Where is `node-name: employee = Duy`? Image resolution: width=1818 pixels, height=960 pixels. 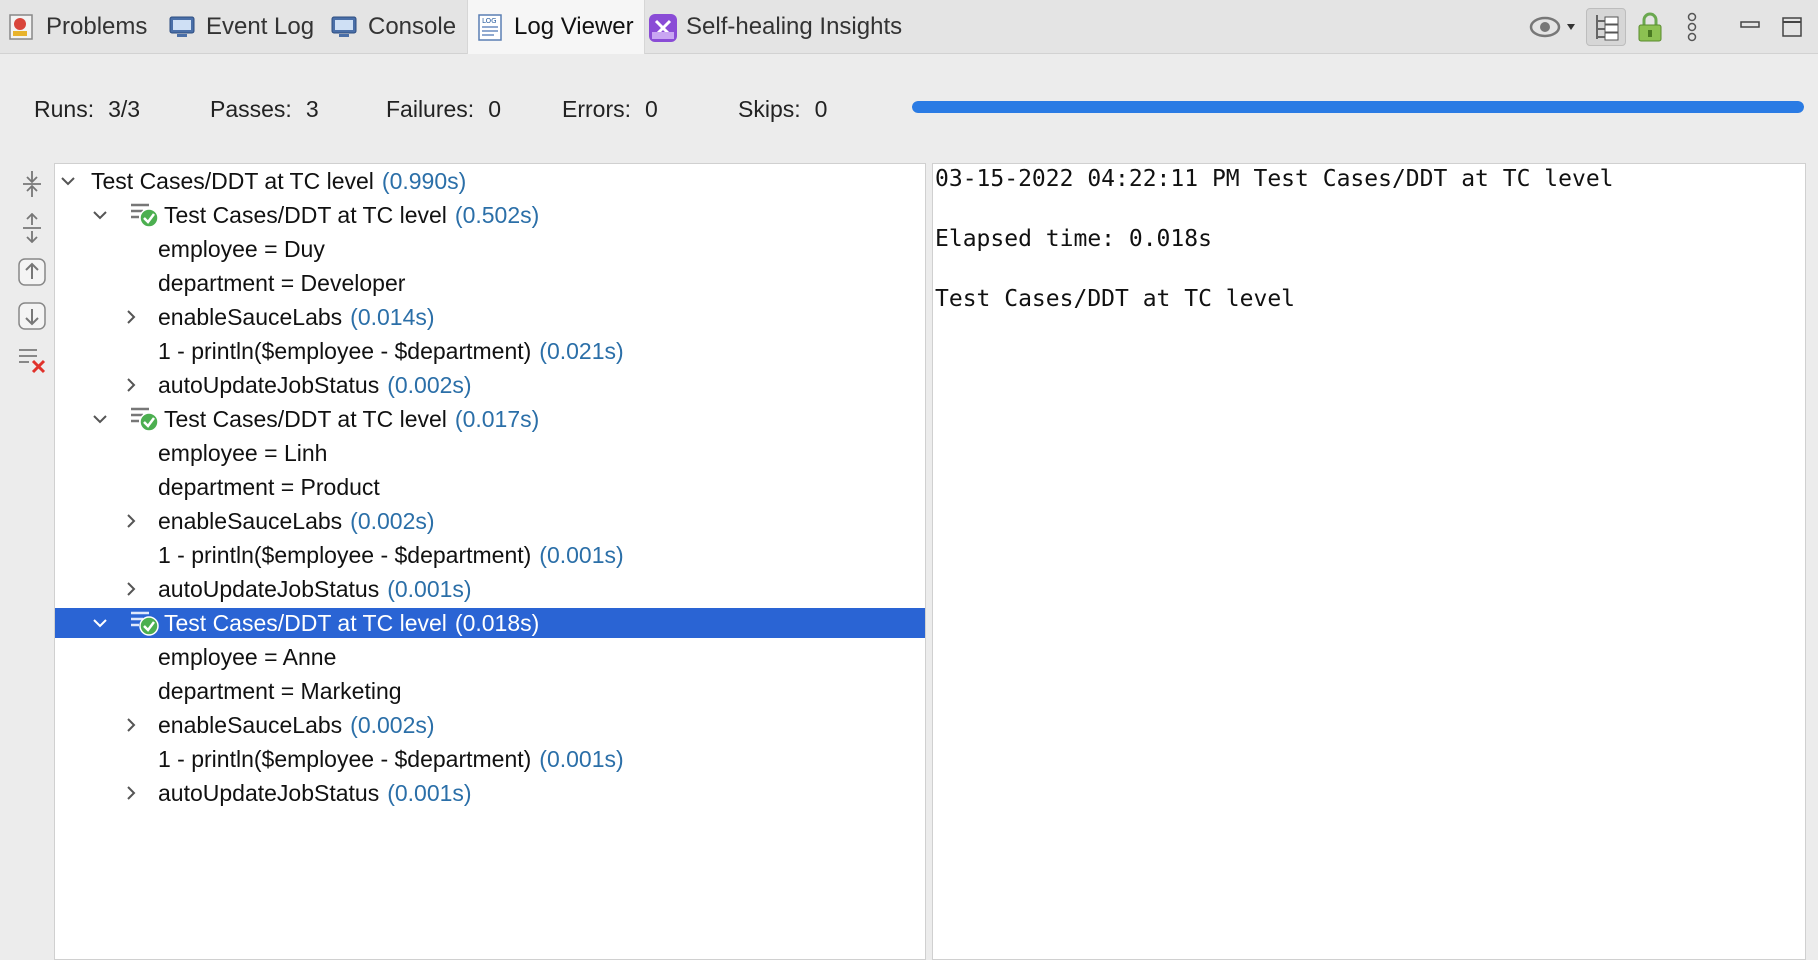 node-name: employee = Duy is located at coordinates (241, 248).